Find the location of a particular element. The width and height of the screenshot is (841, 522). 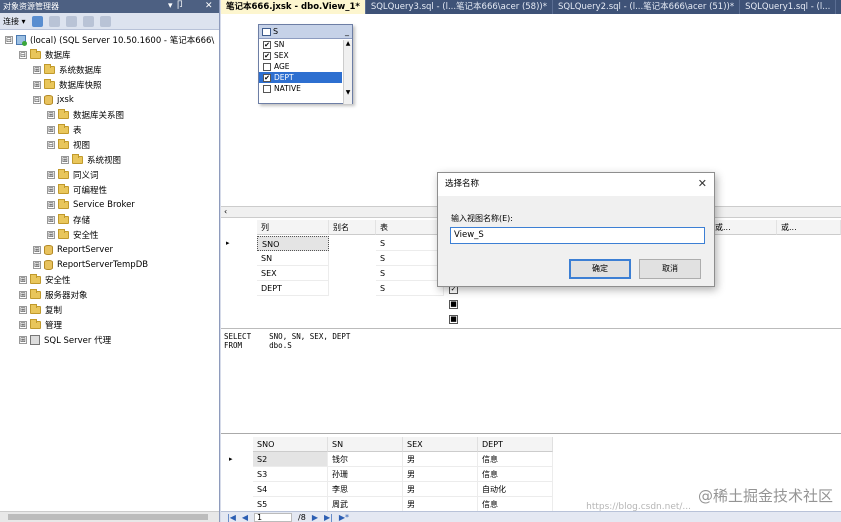

column-row-sn: ✔ SN is located at coordinates (300, 44).